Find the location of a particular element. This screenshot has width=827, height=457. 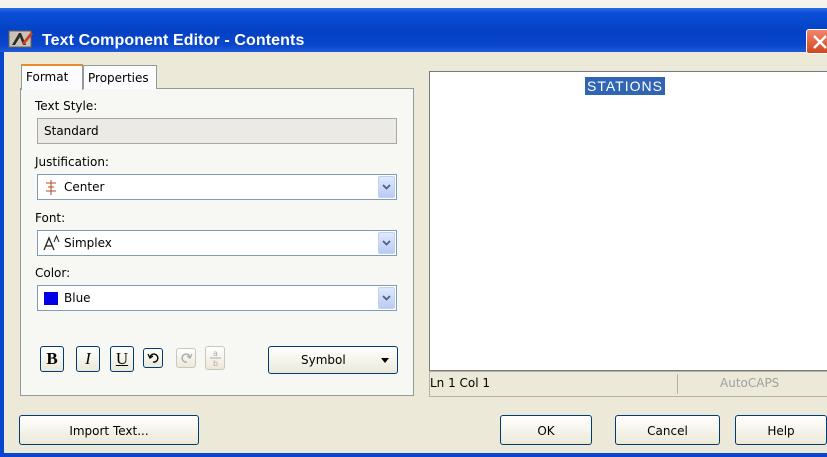

close-button is located at coordinates (816, 41).